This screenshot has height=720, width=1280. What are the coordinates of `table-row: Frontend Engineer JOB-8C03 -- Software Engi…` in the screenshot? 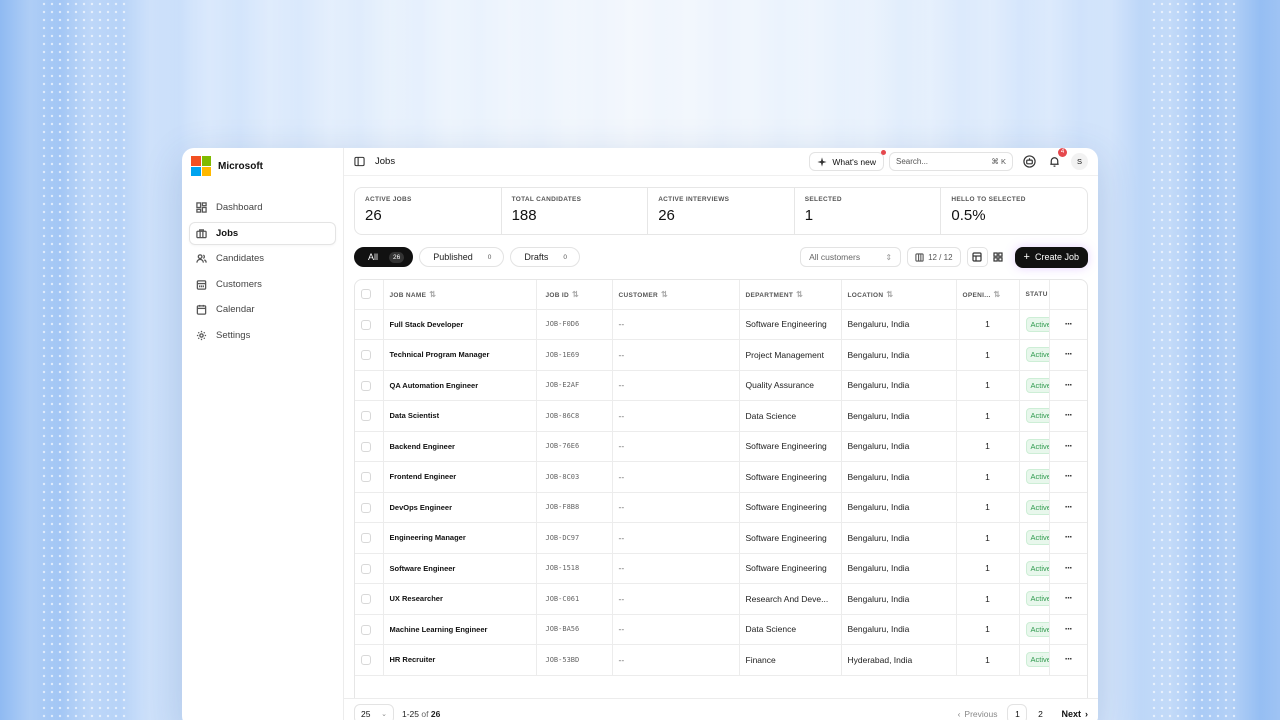 It's located at (721, 477).